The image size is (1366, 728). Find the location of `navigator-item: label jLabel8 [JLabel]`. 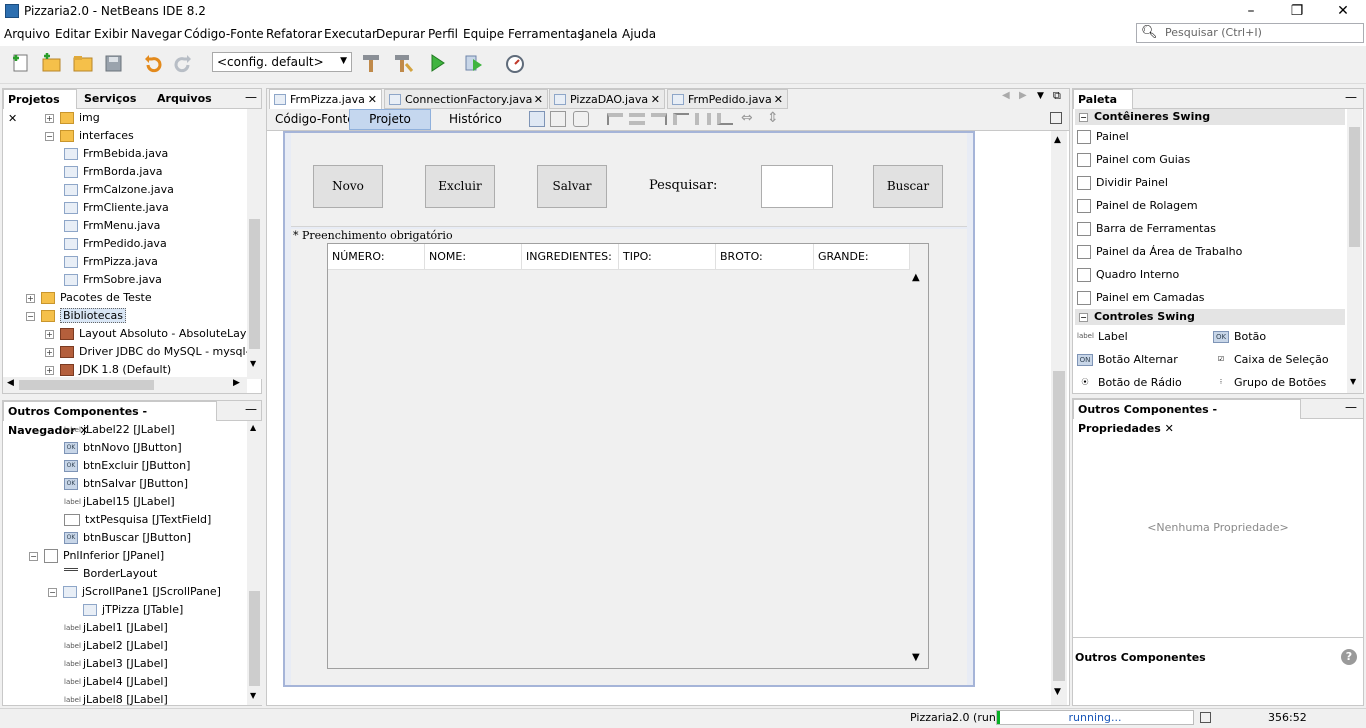

navigator-item: label jLabel8 [JLabel] is located at coordinates (125, 698).